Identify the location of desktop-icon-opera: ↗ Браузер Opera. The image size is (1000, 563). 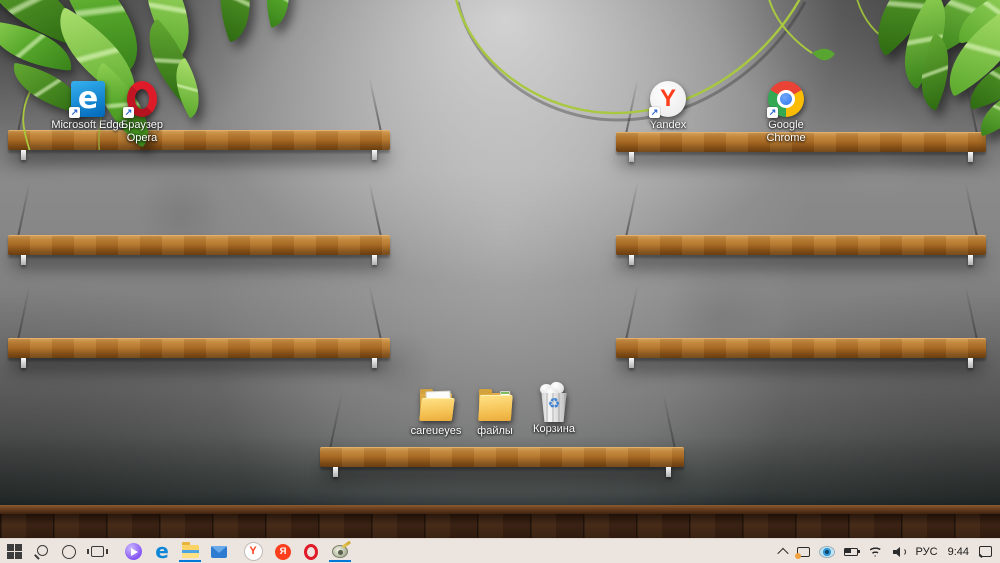
(142, 112).